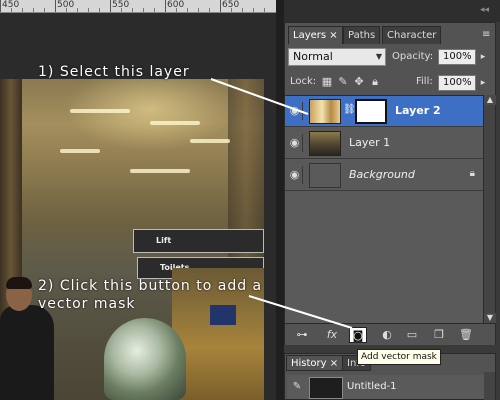 The width and height of the screenshot is (500, 400). What do you see at coordinates (315, 363) in the screenshot?
I see `tab-history: History ×` at bounding box center [315, 363].